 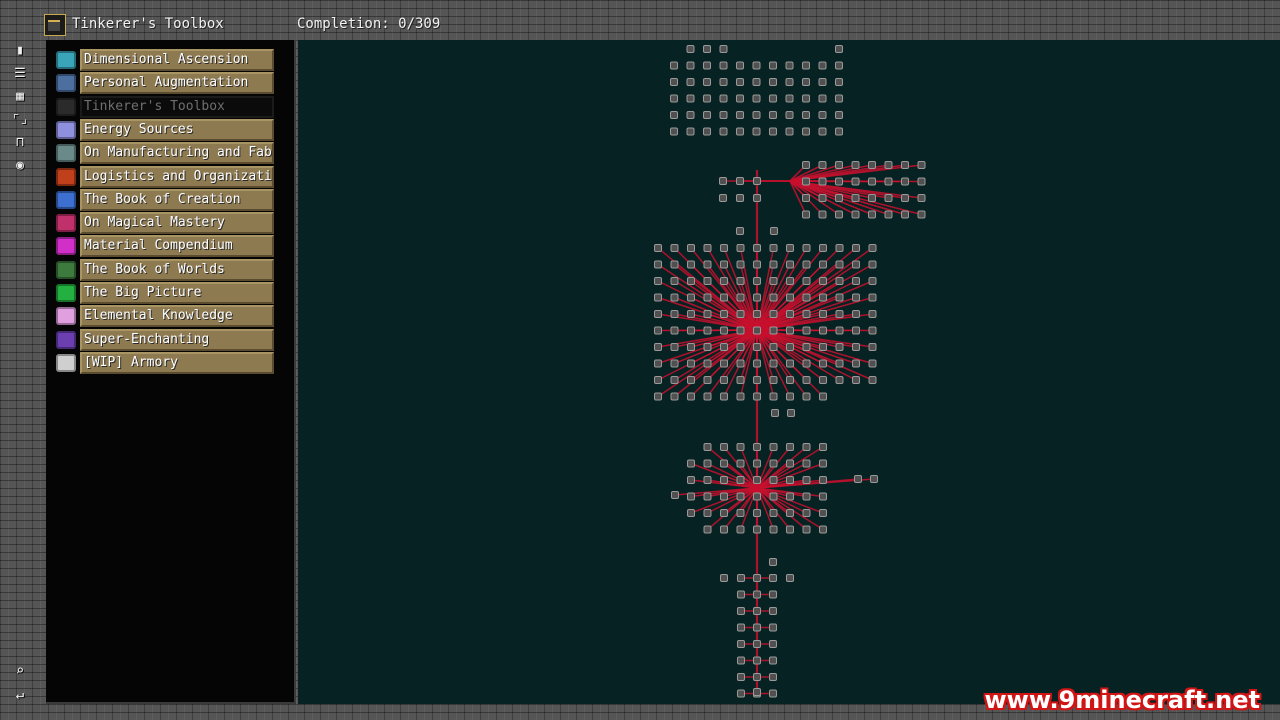 I want to click on chapter-item: On Manufacturing and Fab, so click(x=164, y=153).